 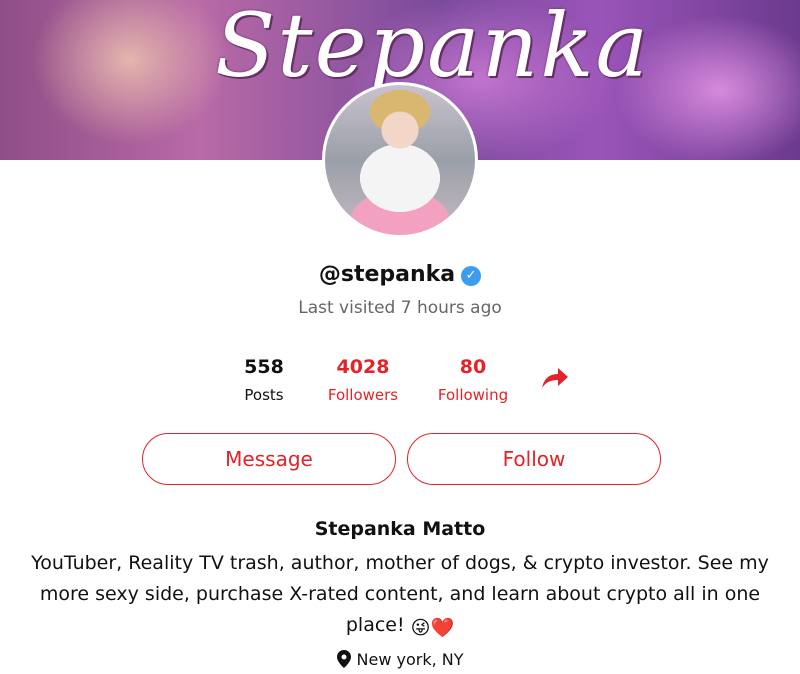 I want to click on followers-count: 4028, so click(x=363, y=367).